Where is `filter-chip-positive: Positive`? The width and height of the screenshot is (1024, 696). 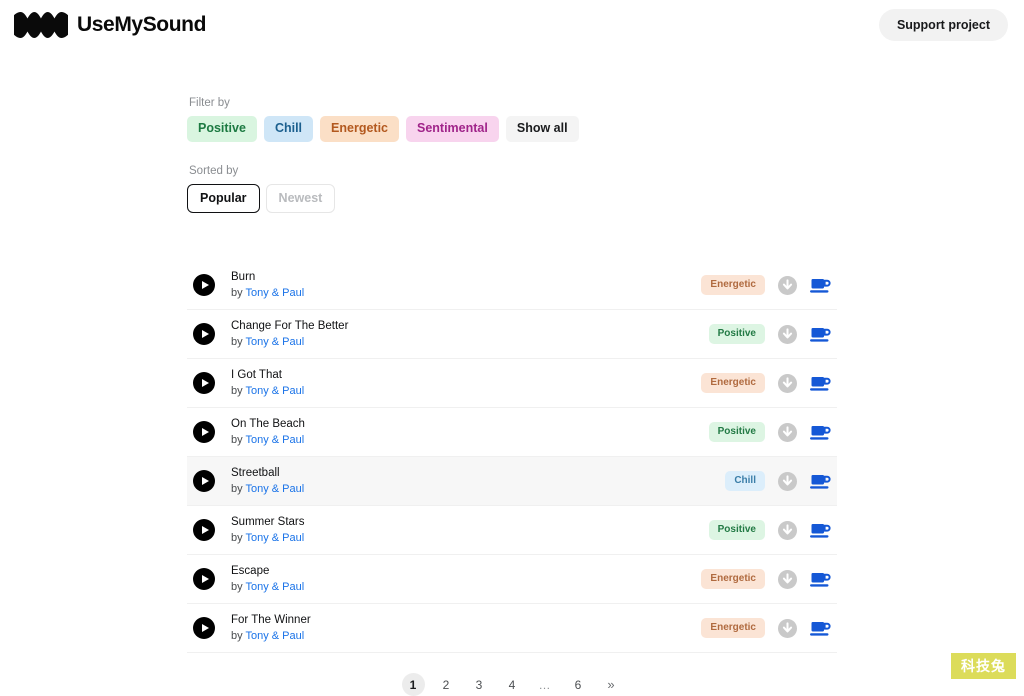
filter-chip-positive: Positive is located at coordinates (222, 129).